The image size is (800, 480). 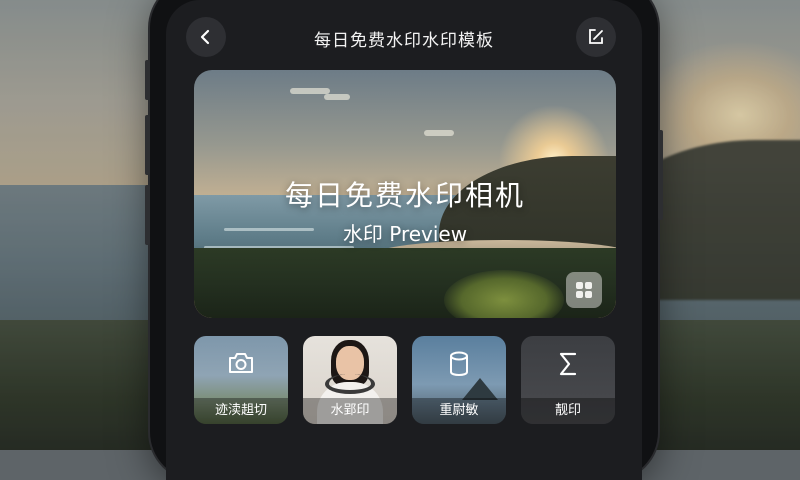 What do you see at coordinates (350, 411) in the screenshot?
I see `template-card-label: 水郢印` at bounding box center [350, 411].